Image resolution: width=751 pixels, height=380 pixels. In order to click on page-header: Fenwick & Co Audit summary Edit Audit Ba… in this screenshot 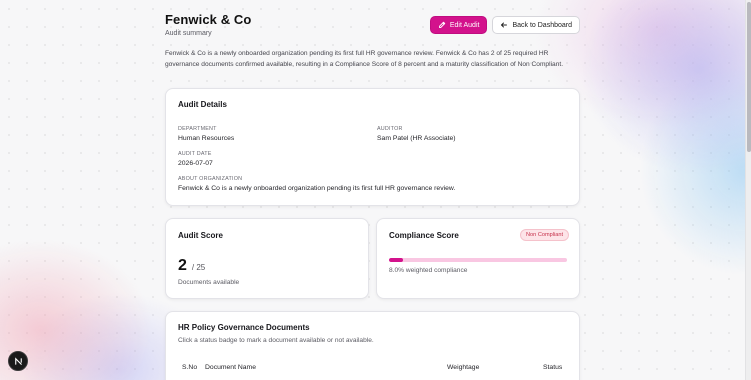, I will do `click(372, 25)`.